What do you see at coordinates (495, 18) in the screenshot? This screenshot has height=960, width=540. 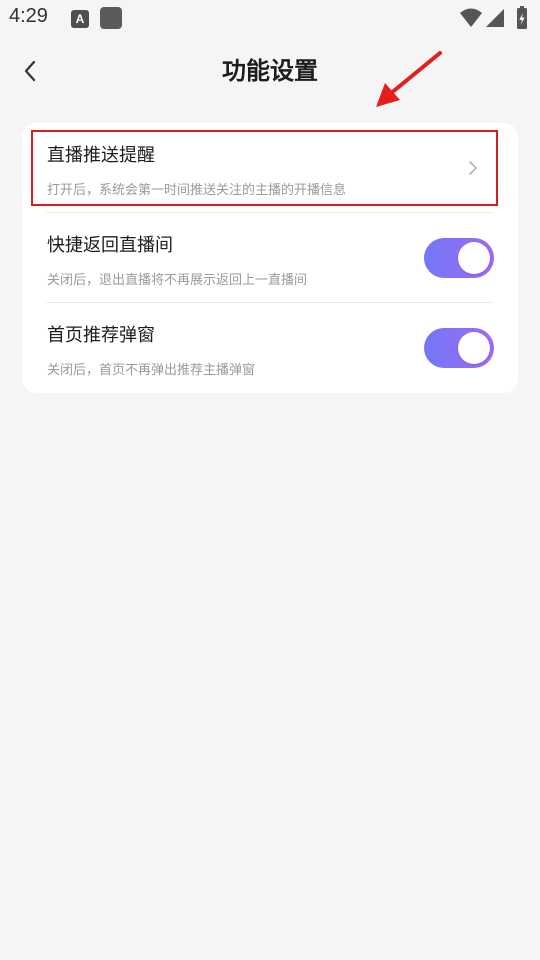 I see `signal-icon` at bounding box center [495, 18].